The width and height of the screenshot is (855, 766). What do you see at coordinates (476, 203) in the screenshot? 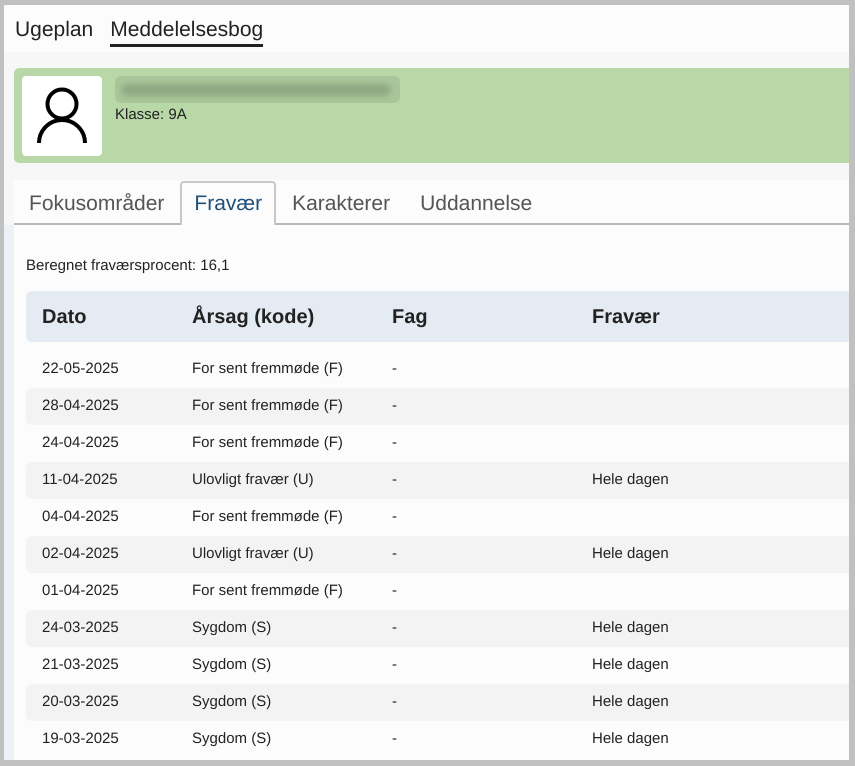
I see `tab: Uddannelse` at bounding box center [476, 203].